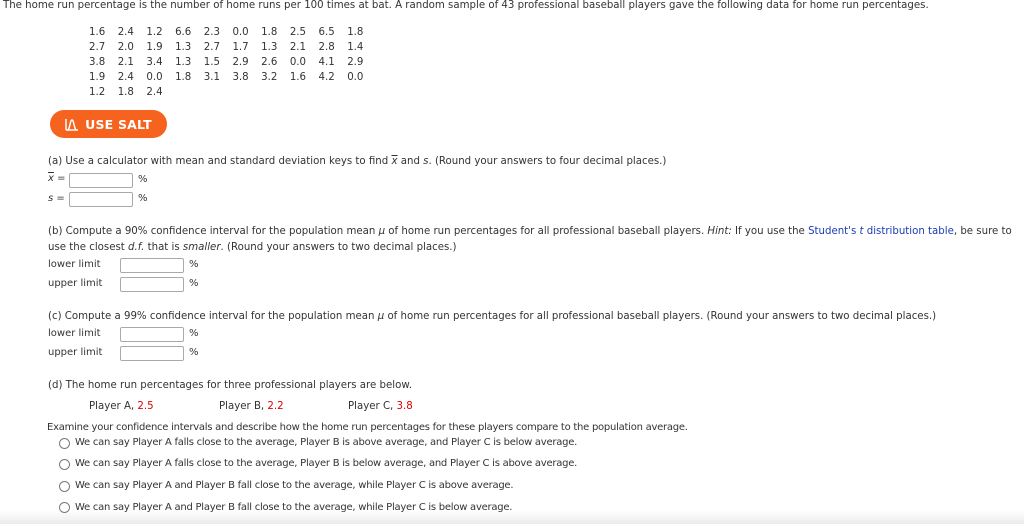 Image resolution: width=1024 pixels, height=524 pixels. What do you see at coordinates (56, 198) in the screenshot?
I see `s-label: s =` at bounding box center [56, 198].